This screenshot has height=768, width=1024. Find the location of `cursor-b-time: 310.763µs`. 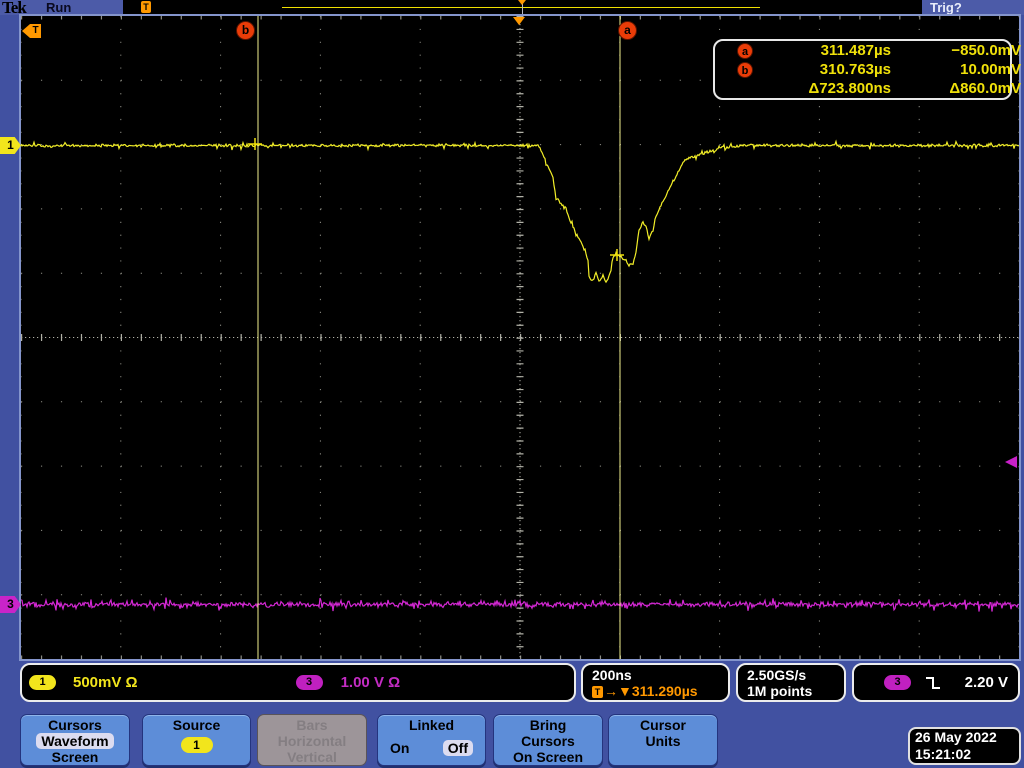

cursor-b-time: 310.763µs is located at coordinates (855, 69).